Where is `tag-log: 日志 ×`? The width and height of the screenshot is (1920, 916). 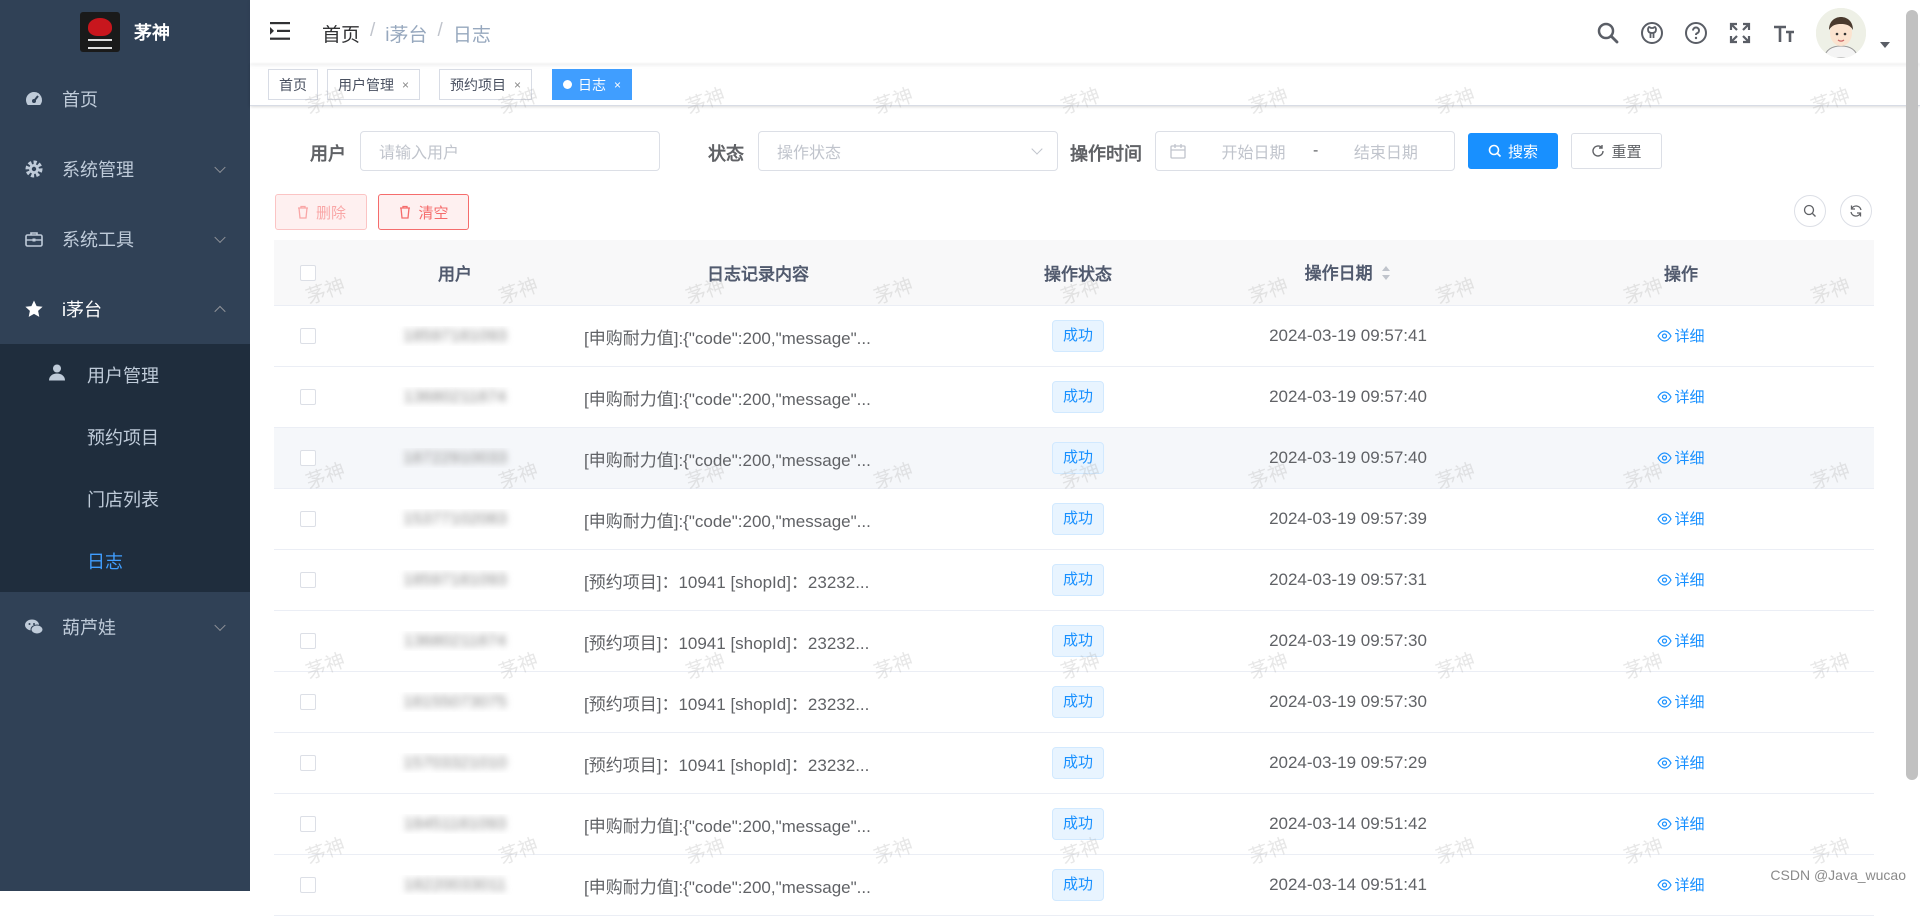
tag-log: 日志 × is located at coordinates (592, 84).